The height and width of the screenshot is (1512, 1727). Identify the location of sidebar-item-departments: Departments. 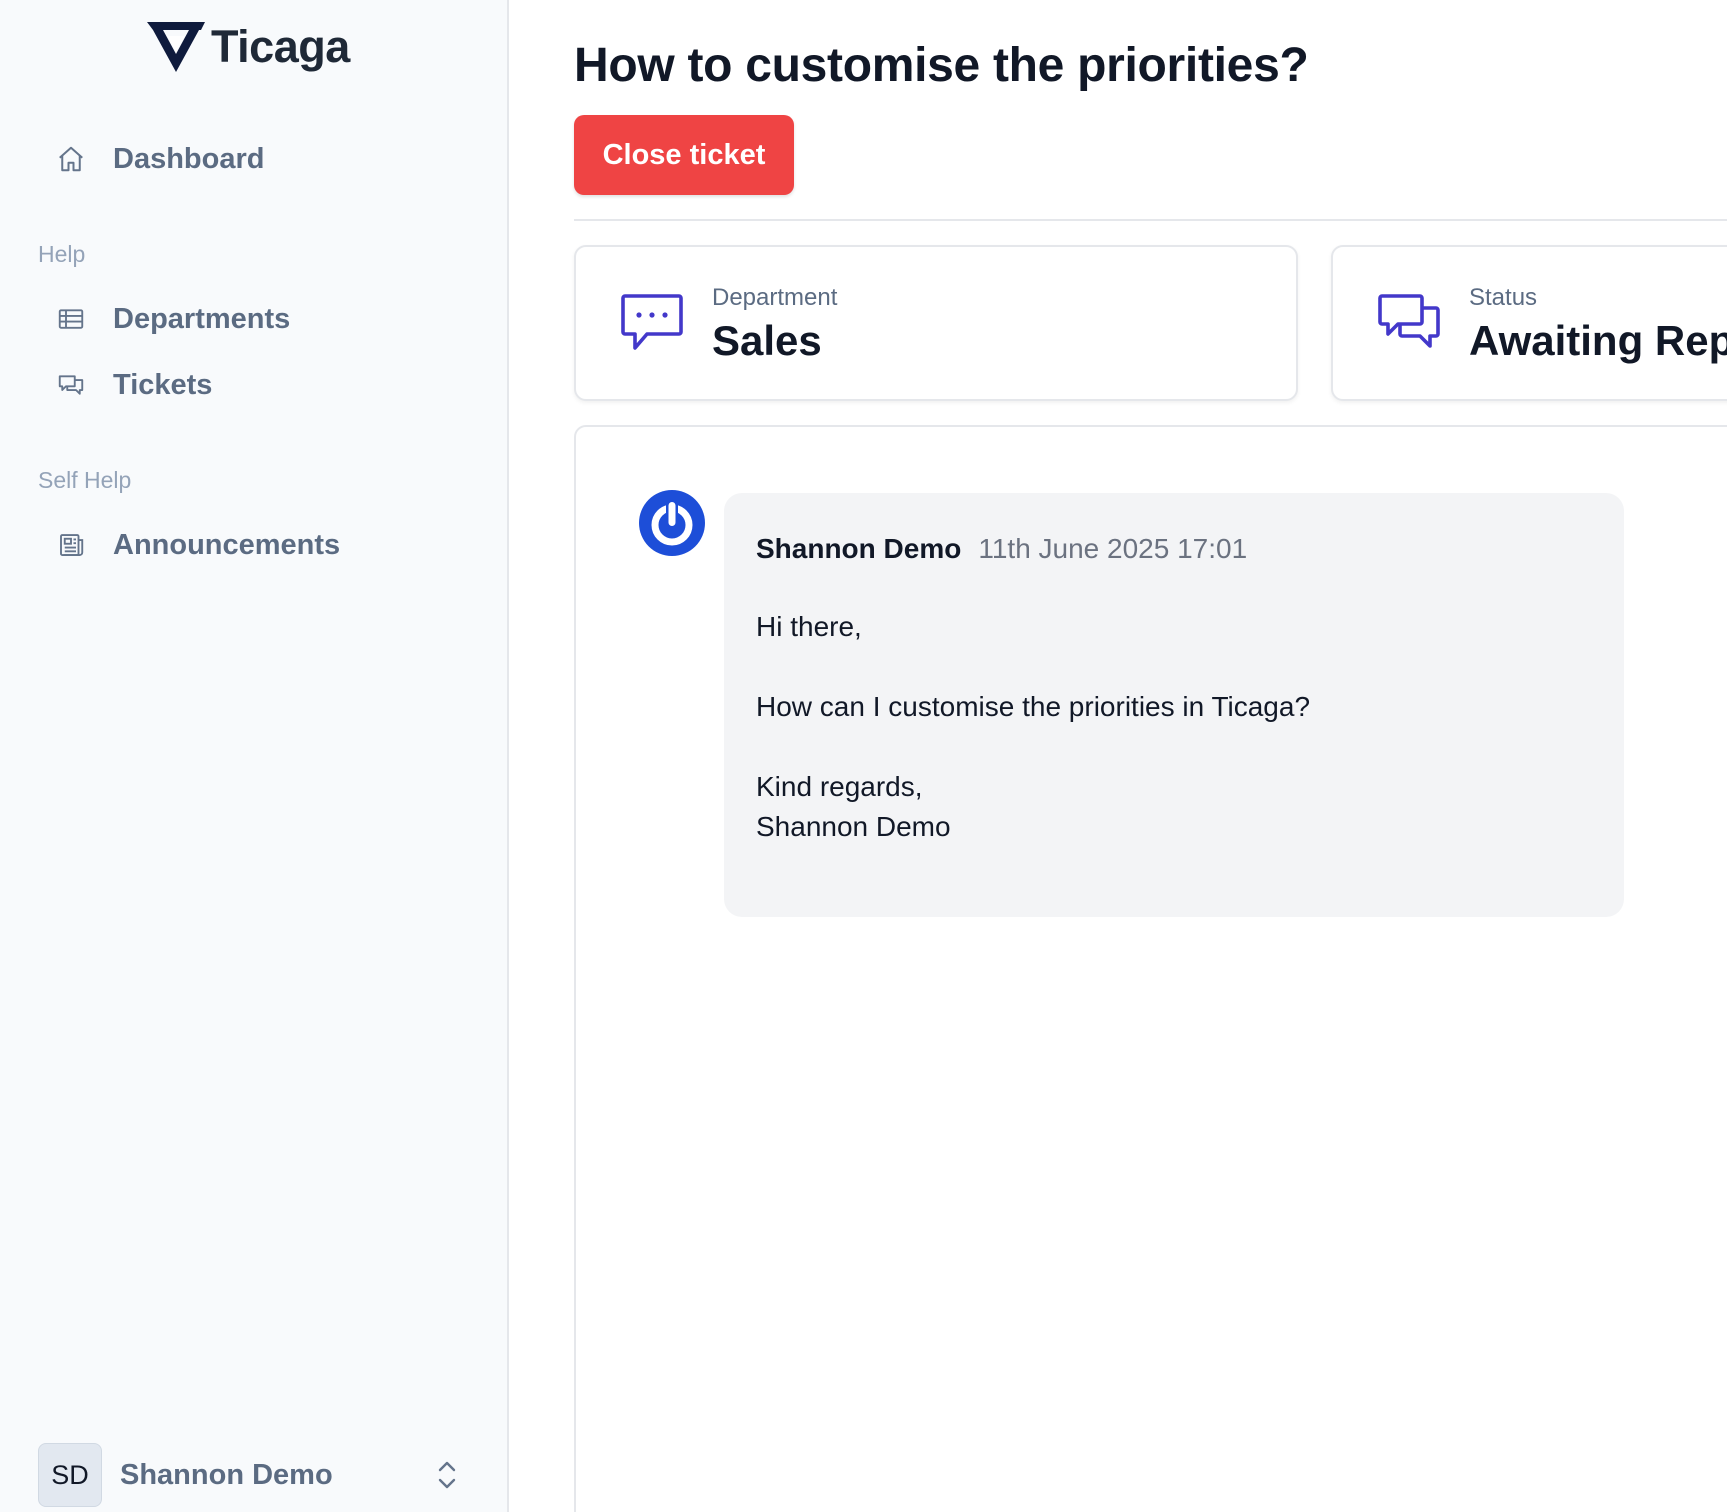
(173, 319).